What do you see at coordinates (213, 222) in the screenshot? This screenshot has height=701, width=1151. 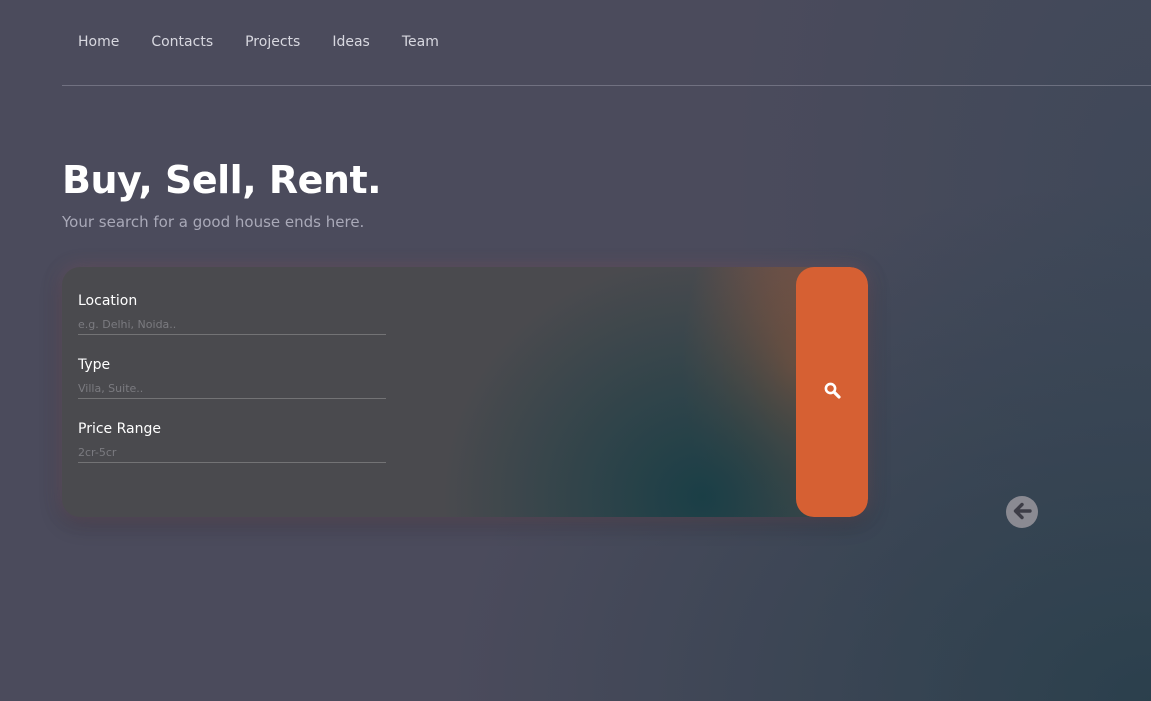 I see `hero-subtitle: Your search for a good house ends here.` at bounding box center [213, 222].